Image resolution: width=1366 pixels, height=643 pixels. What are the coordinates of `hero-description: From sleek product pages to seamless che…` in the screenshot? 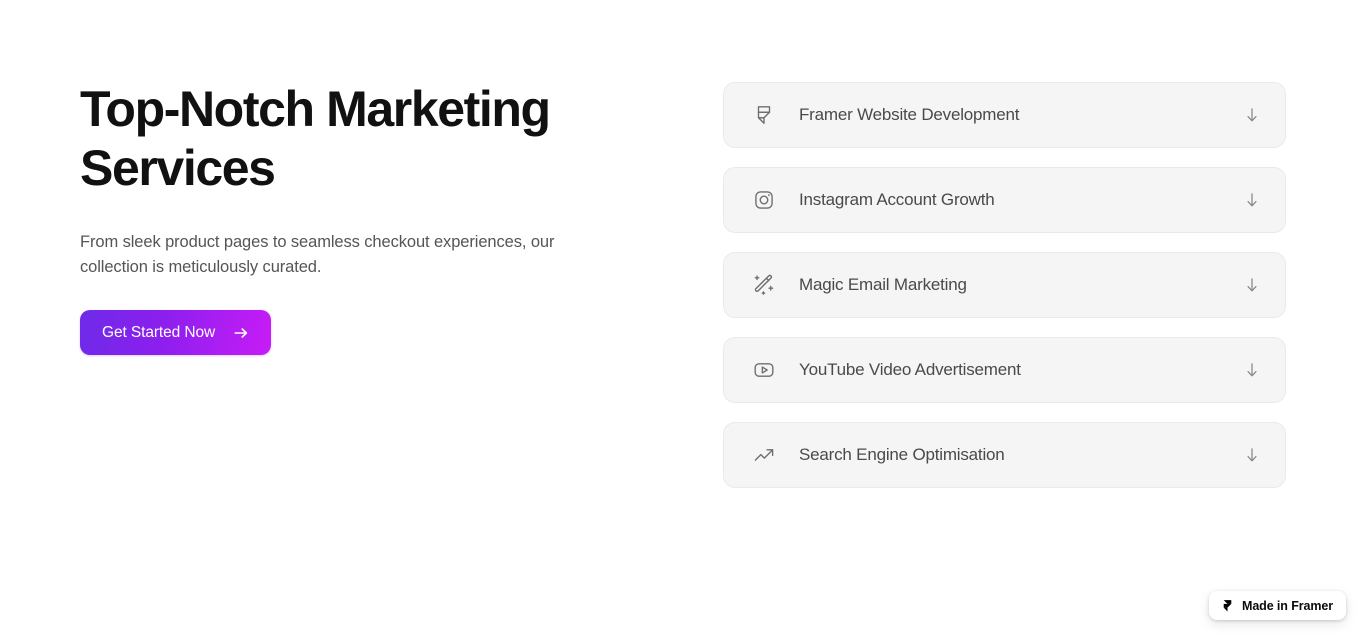 It's located at (317, 254).